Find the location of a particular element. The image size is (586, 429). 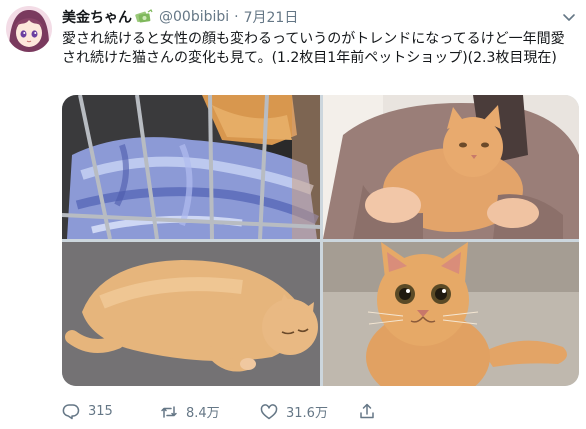

author-name: 美金ちゃん is located at coordinates (97, 17).